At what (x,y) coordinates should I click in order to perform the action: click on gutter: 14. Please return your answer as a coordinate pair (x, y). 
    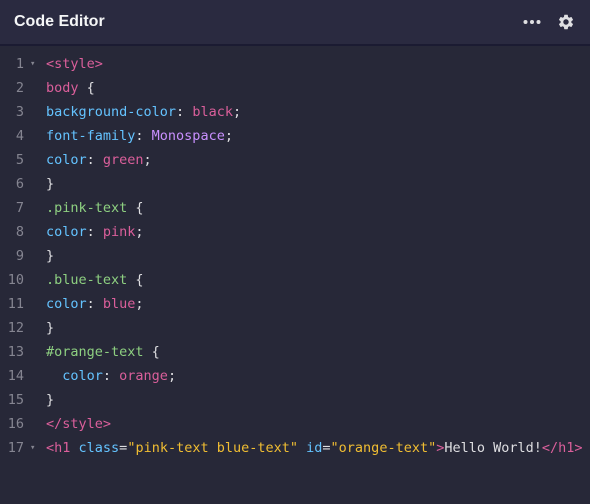
    Looking at the image, I should click on (21, 376).